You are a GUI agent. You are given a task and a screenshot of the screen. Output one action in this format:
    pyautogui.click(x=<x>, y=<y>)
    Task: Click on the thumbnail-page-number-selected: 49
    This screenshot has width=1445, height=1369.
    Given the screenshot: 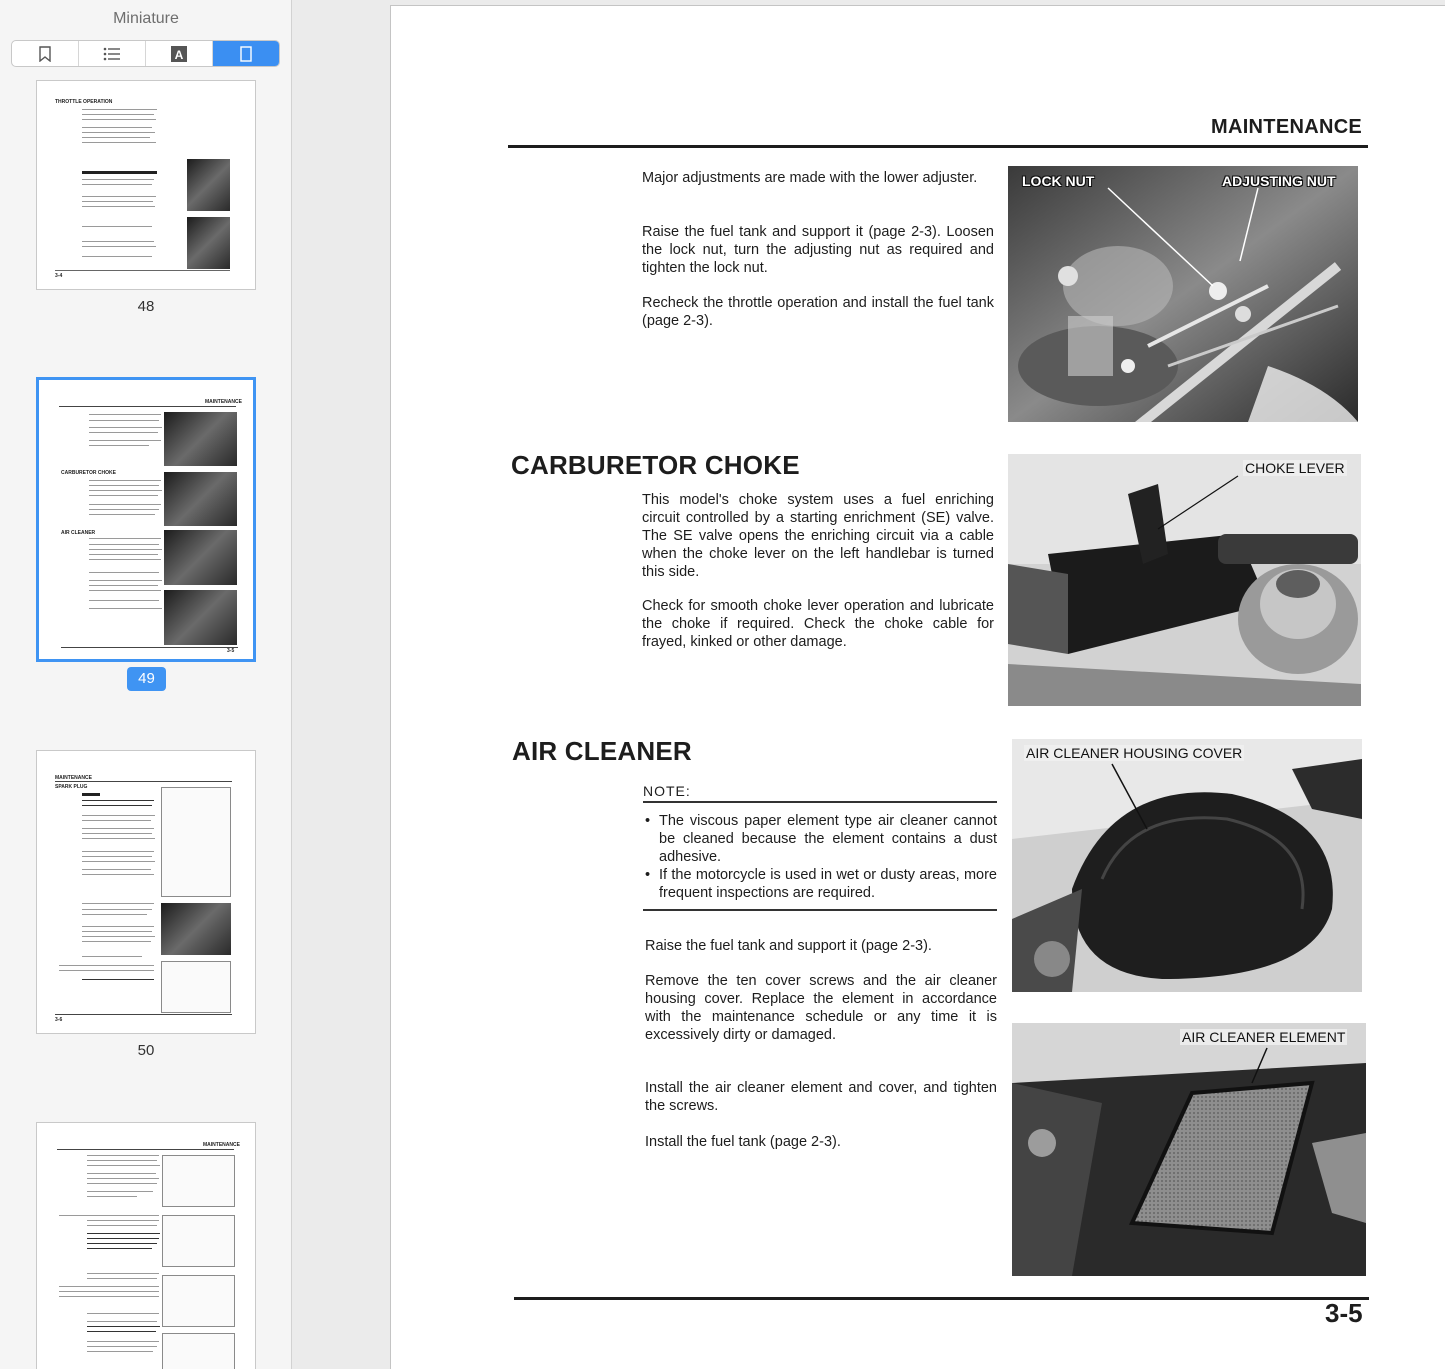 What is the action you would take?
    pyautogui.click(x=146, y=679)
    